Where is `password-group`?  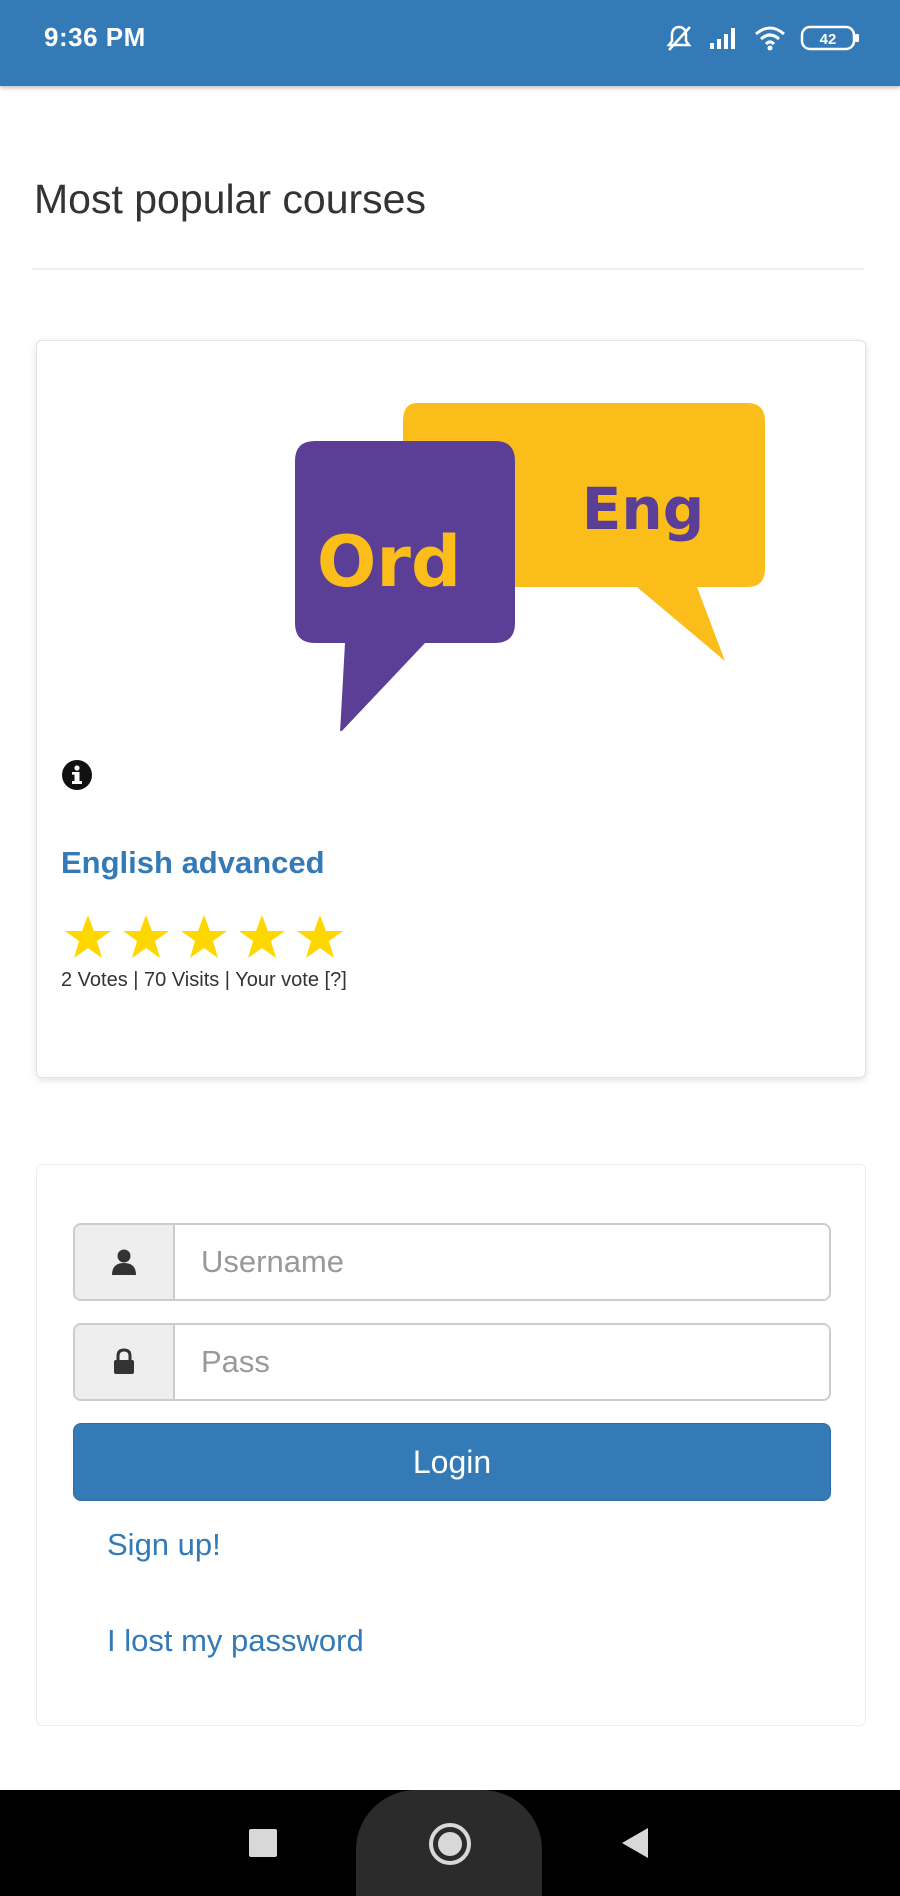
password-group is located at coordinates (452, 1362).